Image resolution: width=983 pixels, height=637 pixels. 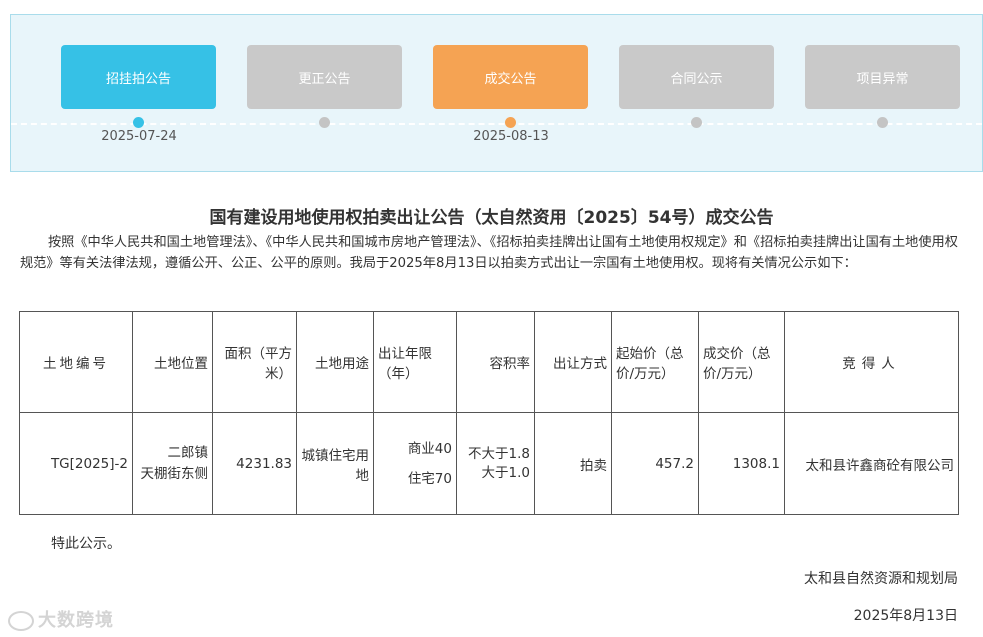 What do you see at coordinates (491, 218) in the screenshot?
I see `page-title: 国有建设用地使用权拍卖出让公告（太自然资用〔2025〕54号）成交公告` at bounding box center [491, 218].